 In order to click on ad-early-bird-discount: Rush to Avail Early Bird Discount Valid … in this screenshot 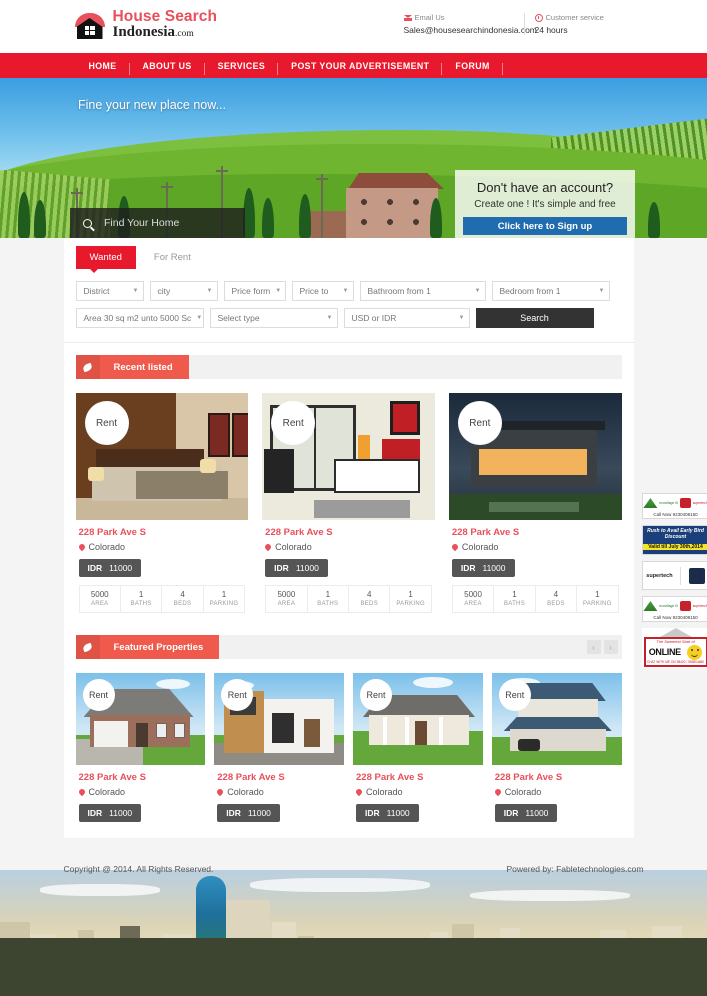, I will do `click(674, 540)`.